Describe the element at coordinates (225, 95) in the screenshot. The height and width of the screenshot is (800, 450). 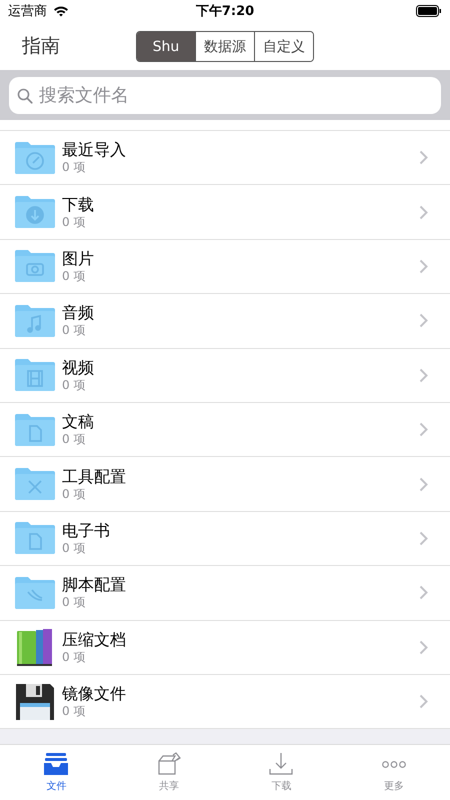
I see `search-field: 搜索文件名` at that location.